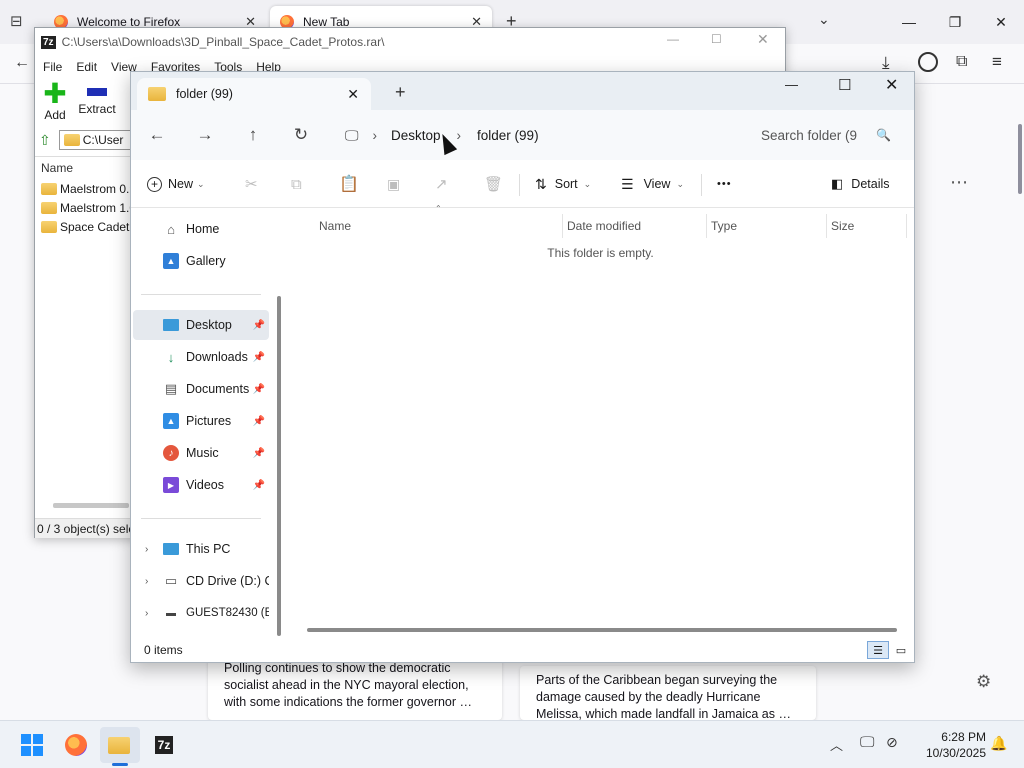  I want to click on file-explorer-icon, so click(118, 745).